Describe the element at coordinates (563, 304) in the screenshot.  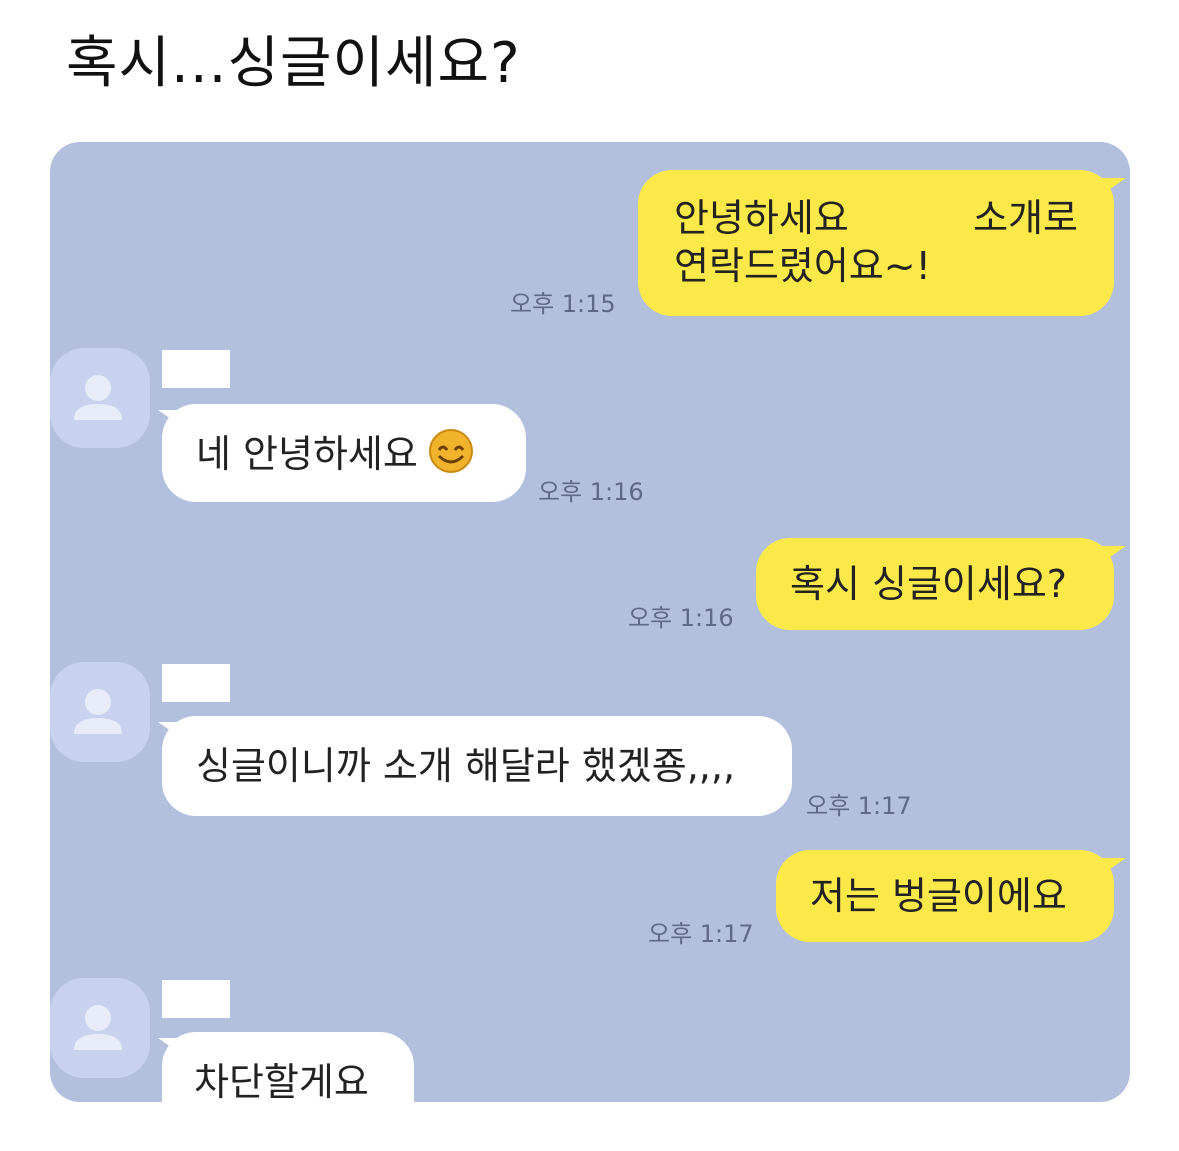
I see `message-timestamp: 오후 1:15` at that location.